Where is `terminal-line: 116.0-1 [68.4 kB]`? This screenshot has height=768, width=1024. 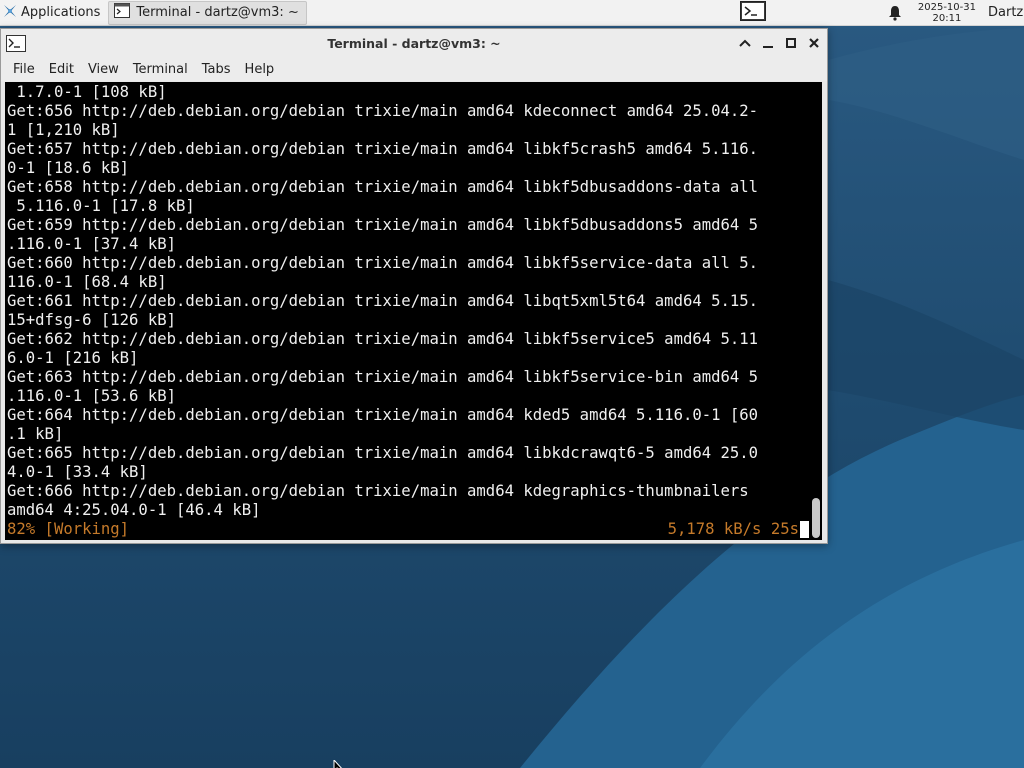
terminal-line: 116.0-1 [68.4 kB] is located at coordinates (87, 282).